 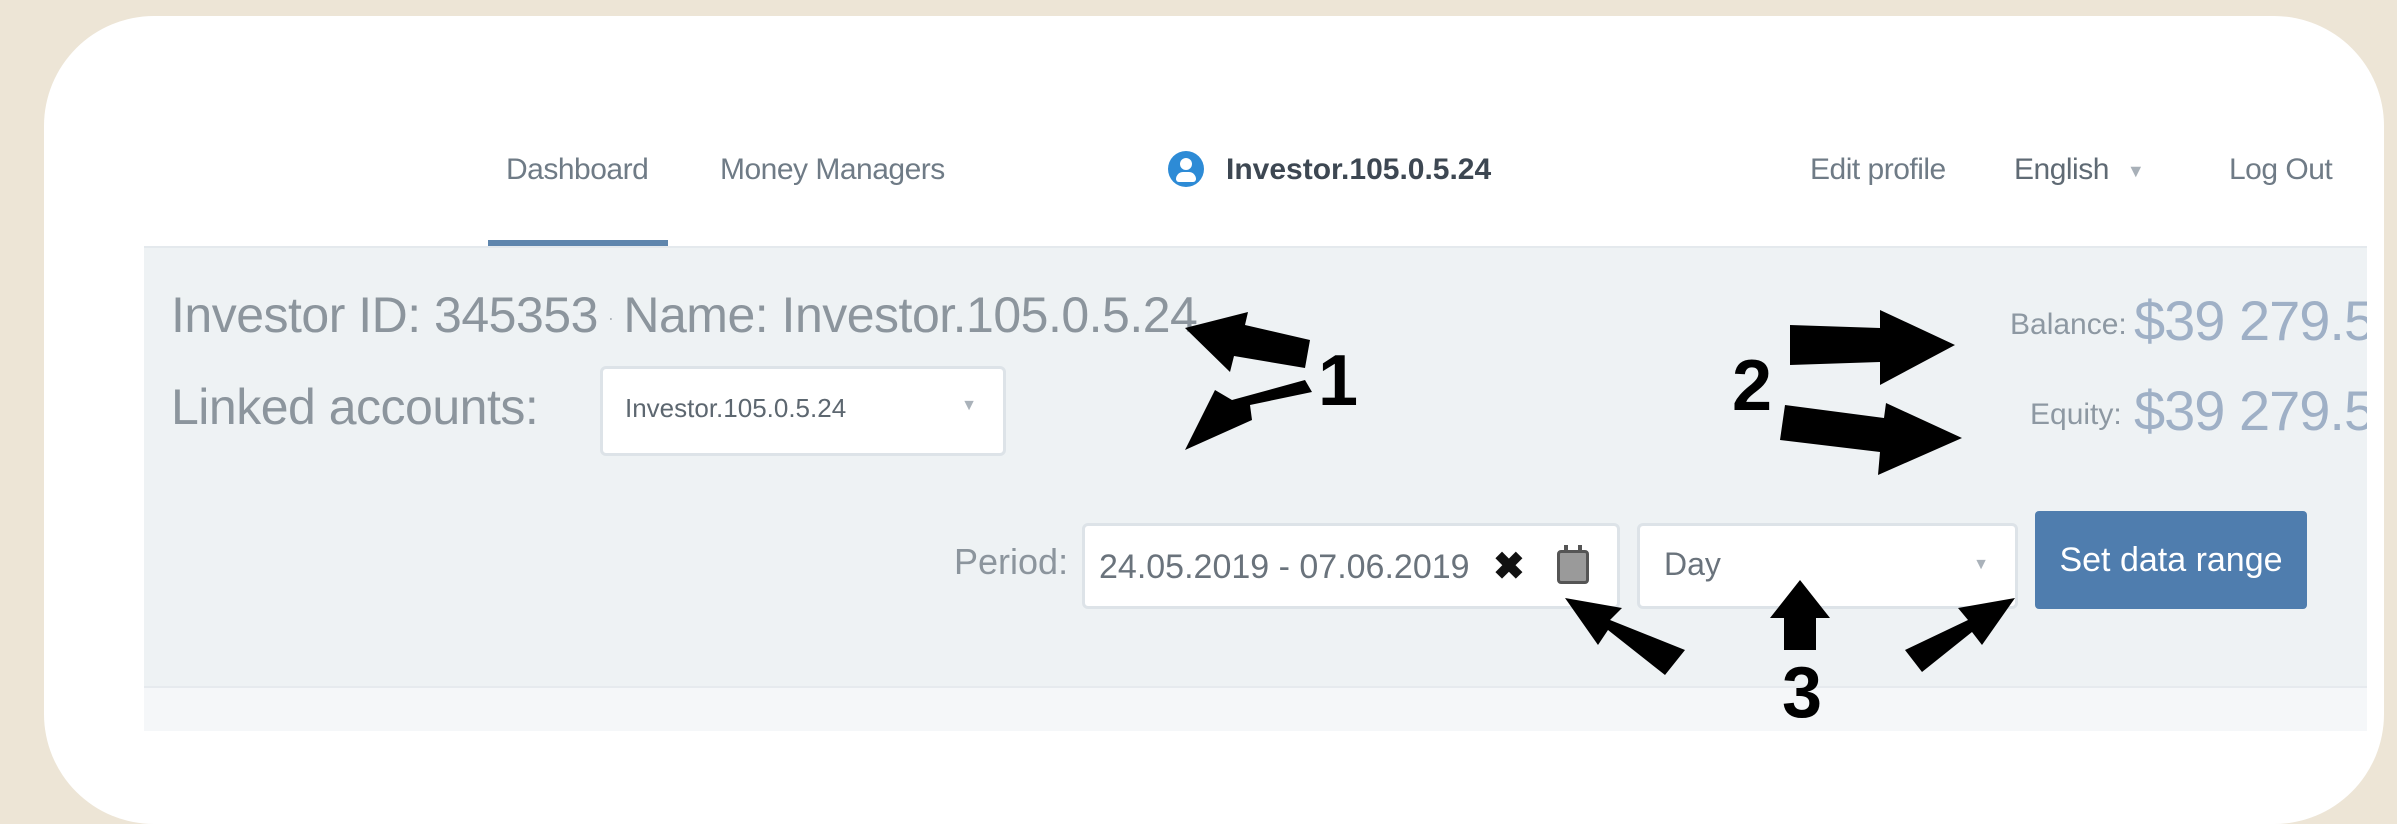 I want to click on language-label: English, so click(x=2061, y=169).